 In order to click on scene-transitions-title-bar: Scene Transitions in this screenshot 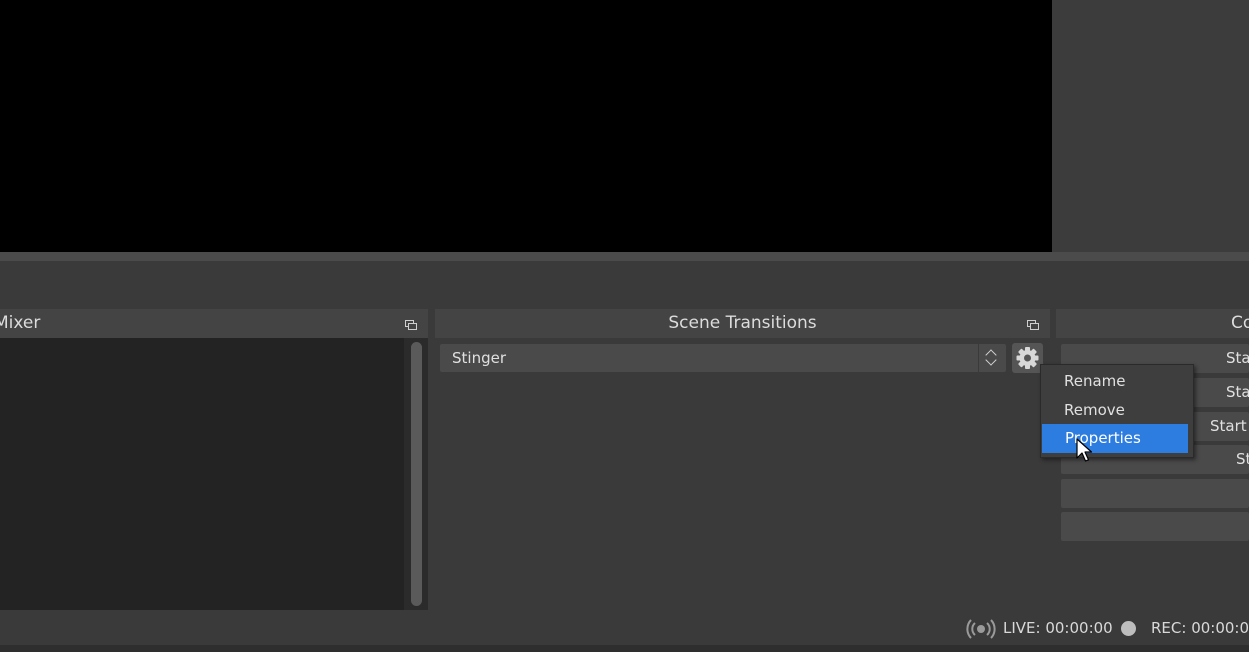, I will do `click(742, 323)`.